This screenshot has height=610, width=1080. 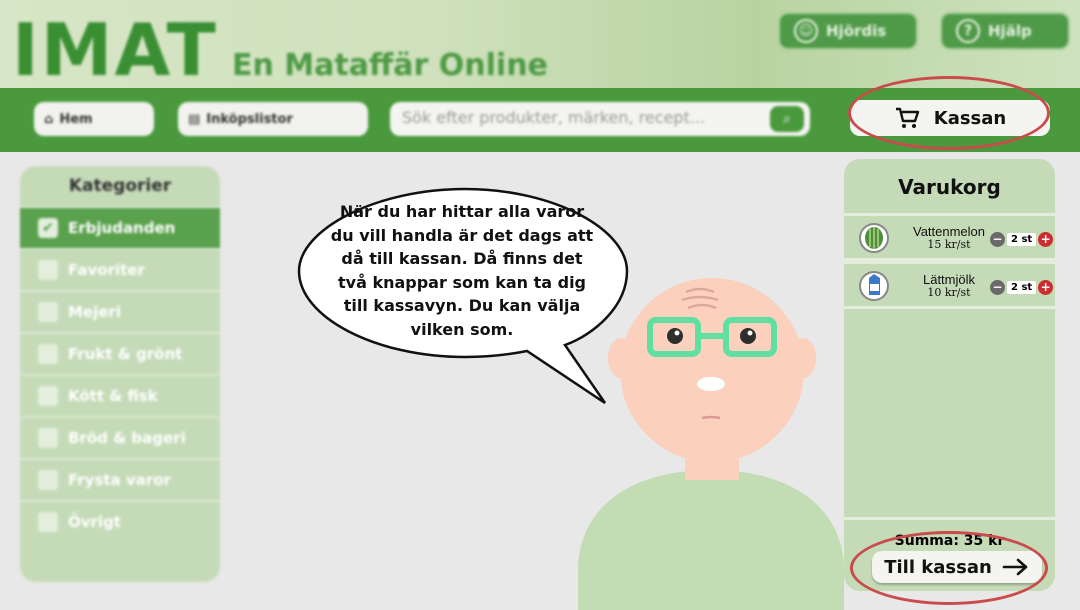 What do you see at coordinates (907, 117) in the screenshot?
I see `cart-icon` at bounding box center [907, 117].